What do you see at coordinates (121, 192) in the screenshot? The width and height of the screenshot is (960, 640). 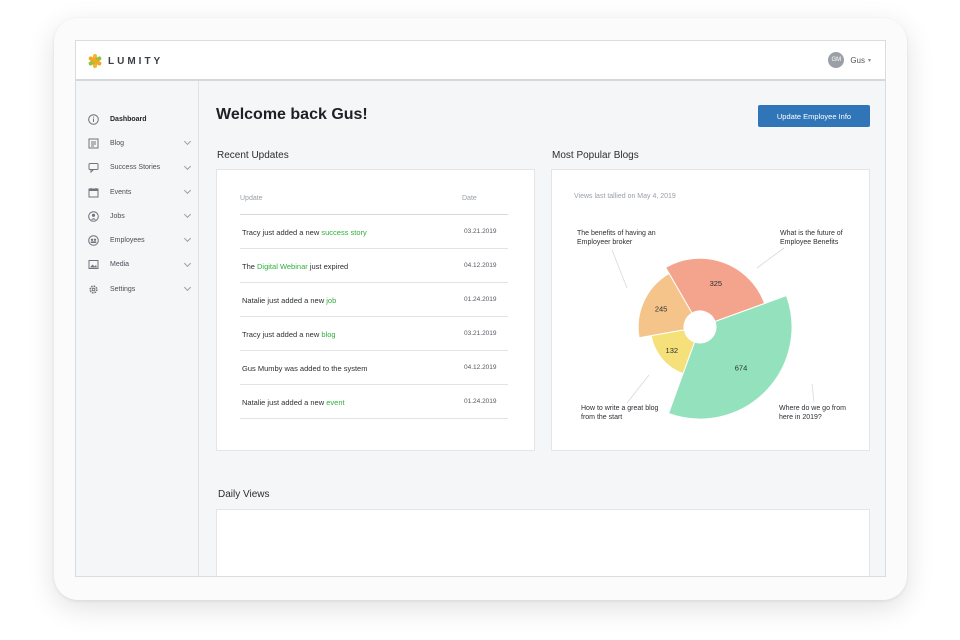 I see `sidebar-item-label: Events` at bounding box center [121, 192].